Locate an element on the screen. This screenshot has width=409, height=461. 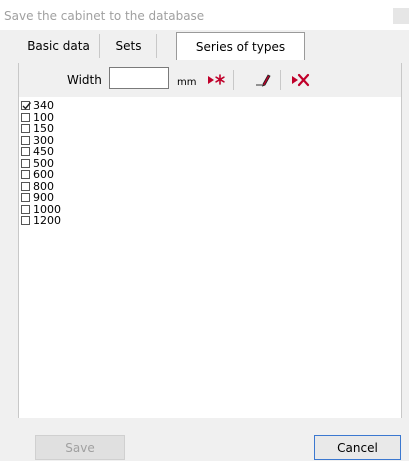
pencil-icon is located at coordinates (263, 80).